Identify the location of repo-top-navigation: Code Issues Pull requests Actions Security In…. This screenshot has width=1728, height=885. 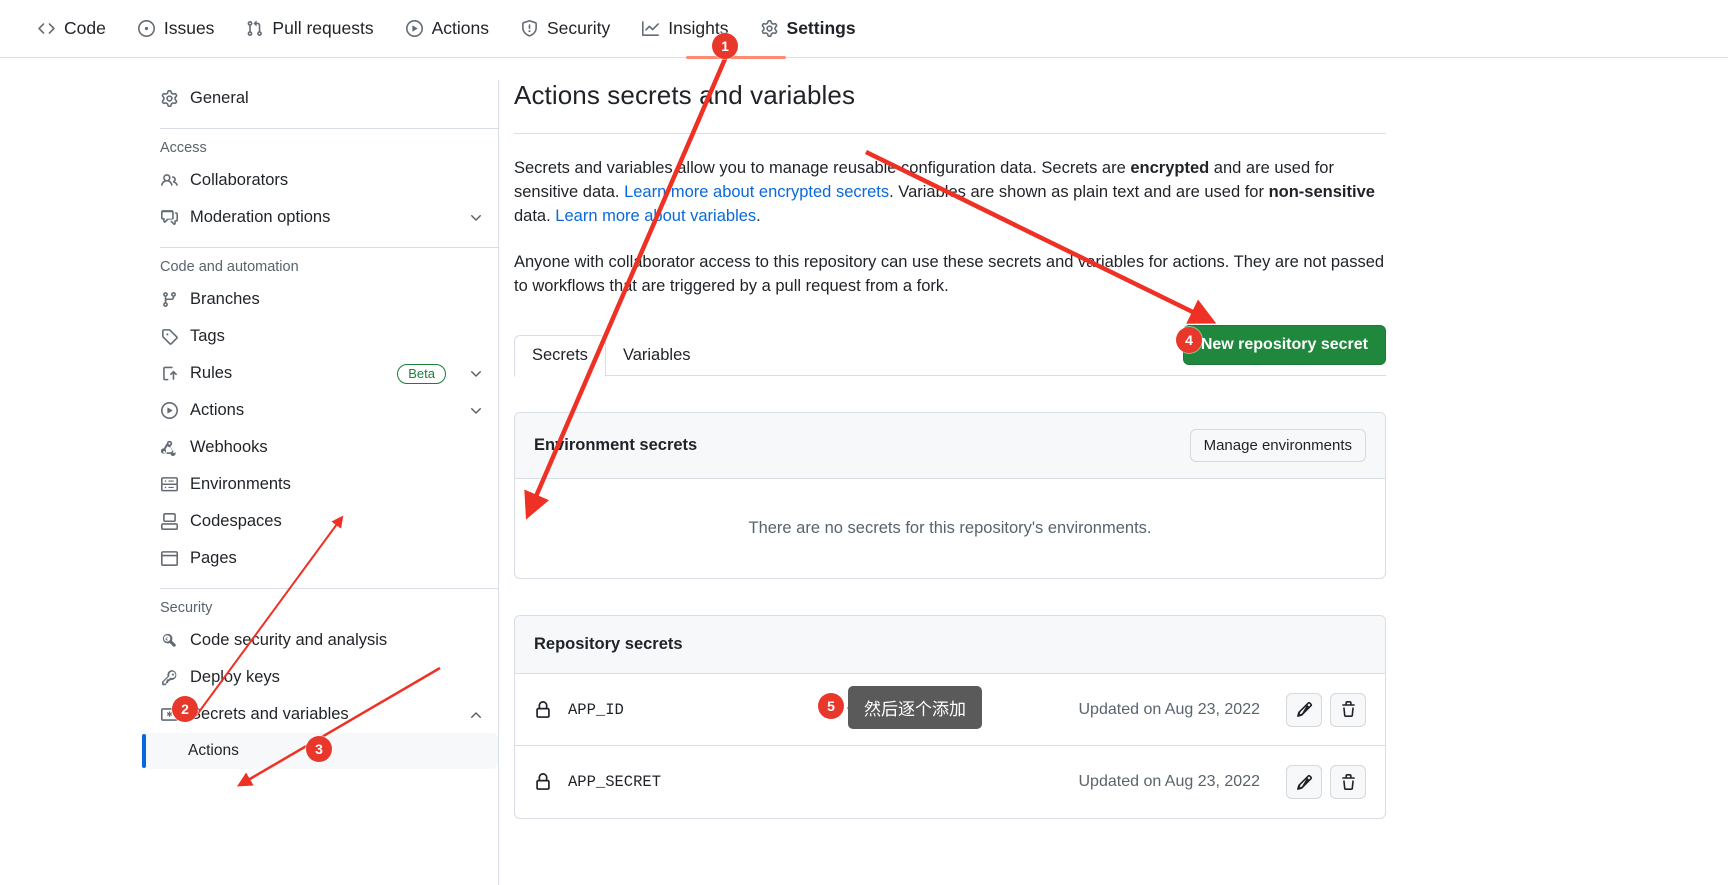
(864, 29).